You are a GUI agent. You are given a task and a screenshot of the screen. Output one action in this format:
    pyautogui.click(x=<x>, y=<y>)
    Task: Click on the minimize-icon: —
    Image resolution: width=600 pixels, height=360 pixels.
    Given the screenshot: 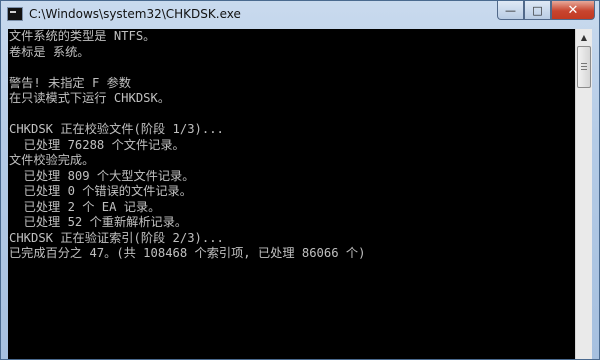 What is the action you would take?
    pyautogui.click(x=510, y=10)
    